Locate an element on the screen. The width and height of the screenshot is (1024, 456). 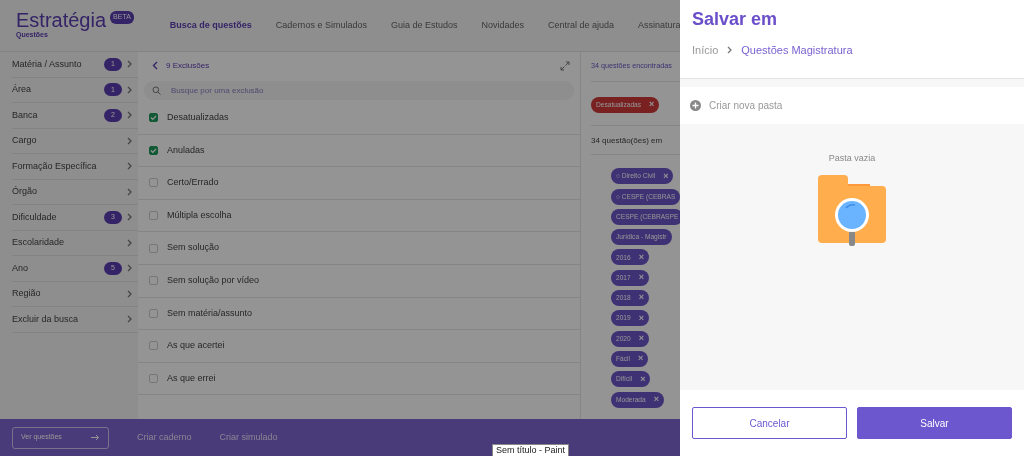
option-label: Sem solução por vídeo is located at coordinates (213, 280).